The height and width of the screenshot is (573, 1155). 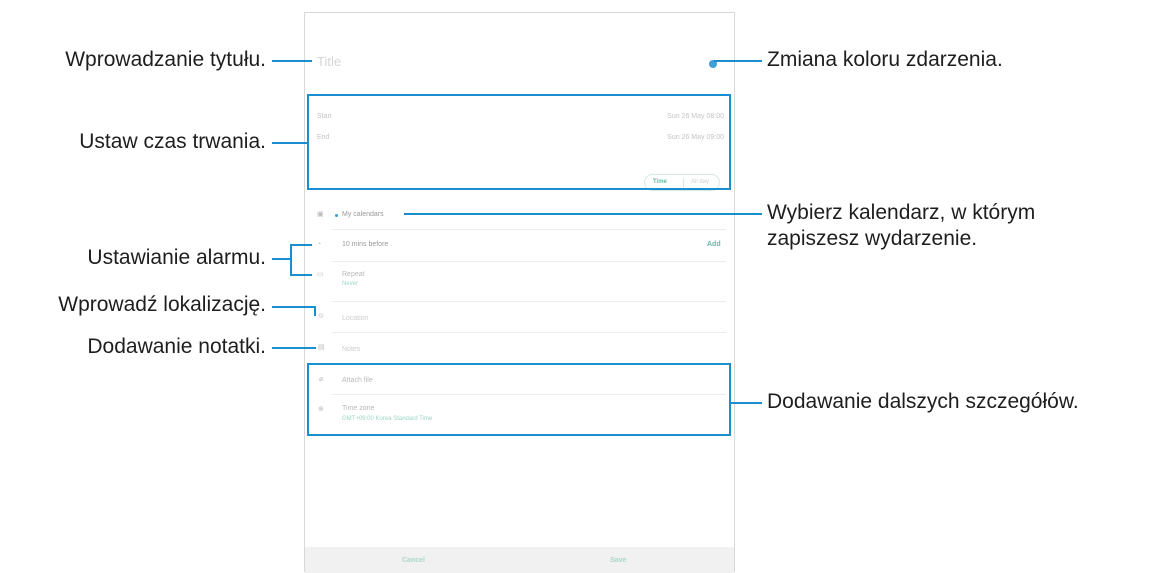 What do you see at coordinates (320, 214) in the screenshot?
I see `calendar-icon: ▣` at bounding box center [320, 214].